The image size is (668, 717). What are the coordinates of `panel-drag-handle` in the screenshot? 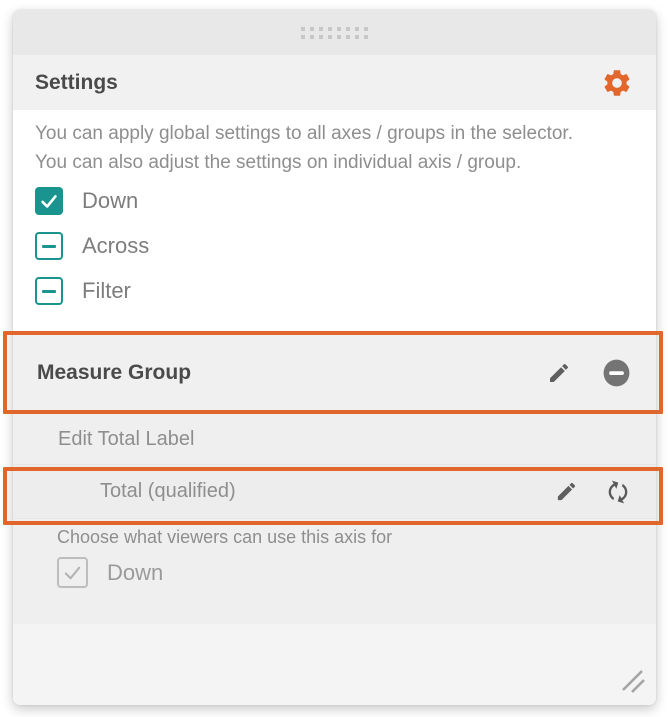 It's located at (334, 32).